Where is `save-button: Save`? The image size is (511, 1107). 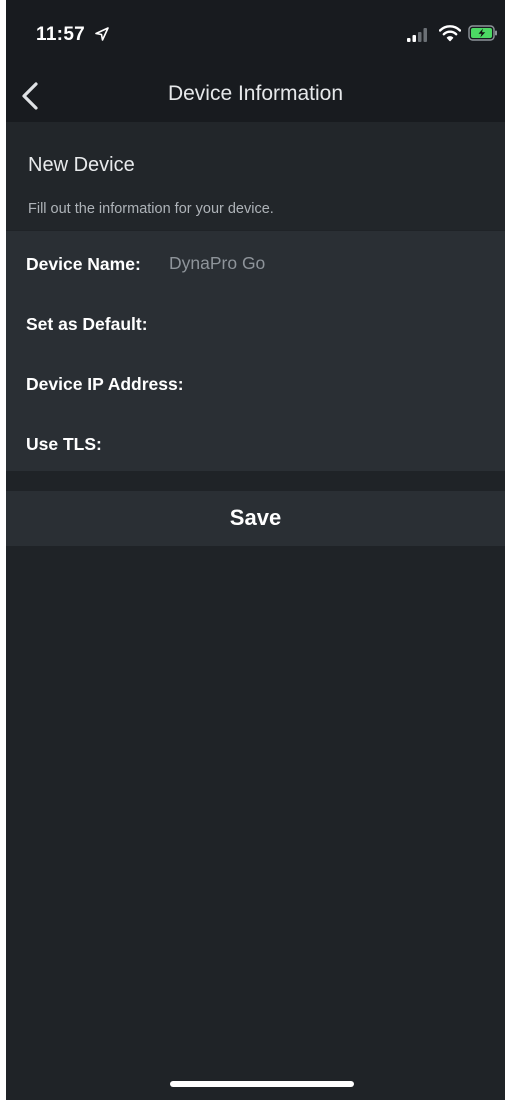 save-button: Save is located at coordinates (255, 518).